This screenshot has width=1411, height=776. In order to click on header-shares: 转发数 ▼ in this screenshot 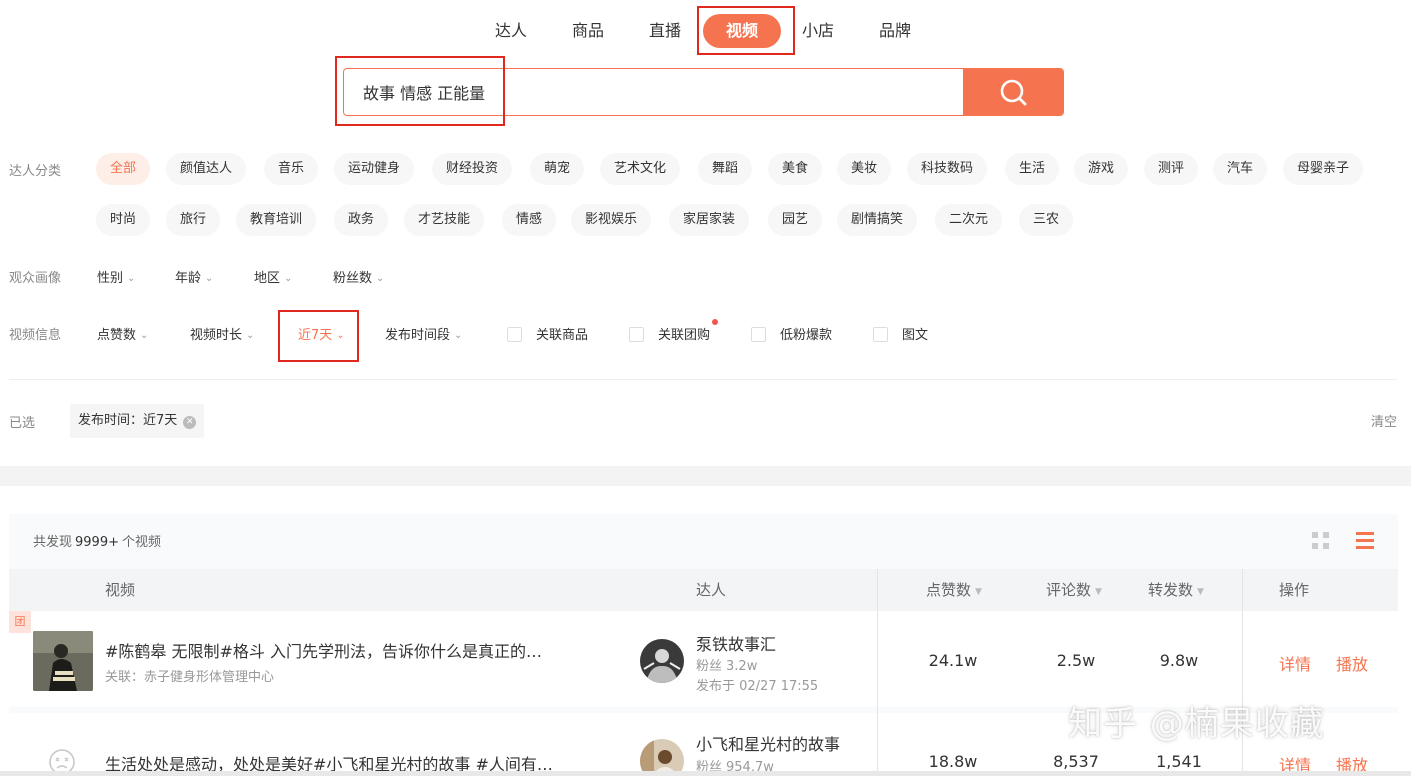, I will do `click(1176, 591)`.